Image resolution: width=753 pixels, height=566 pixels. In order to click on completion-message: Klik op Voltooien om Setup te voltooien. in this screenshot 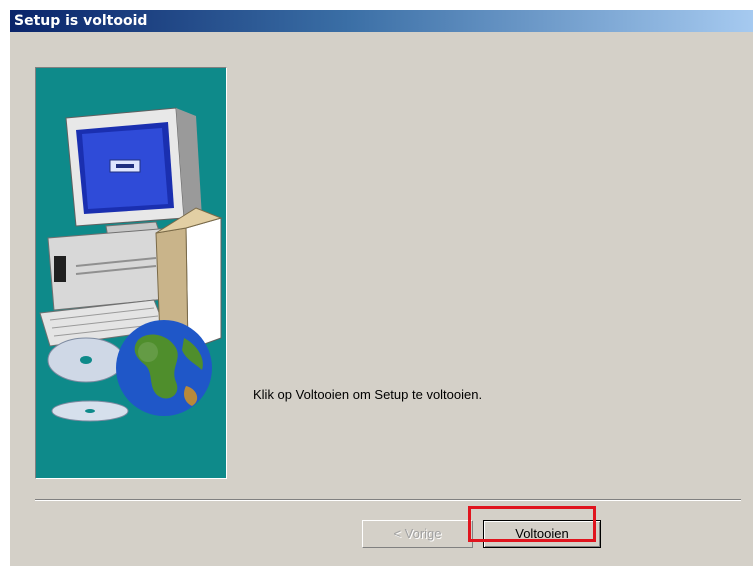, I will do `click(368, 394)`.